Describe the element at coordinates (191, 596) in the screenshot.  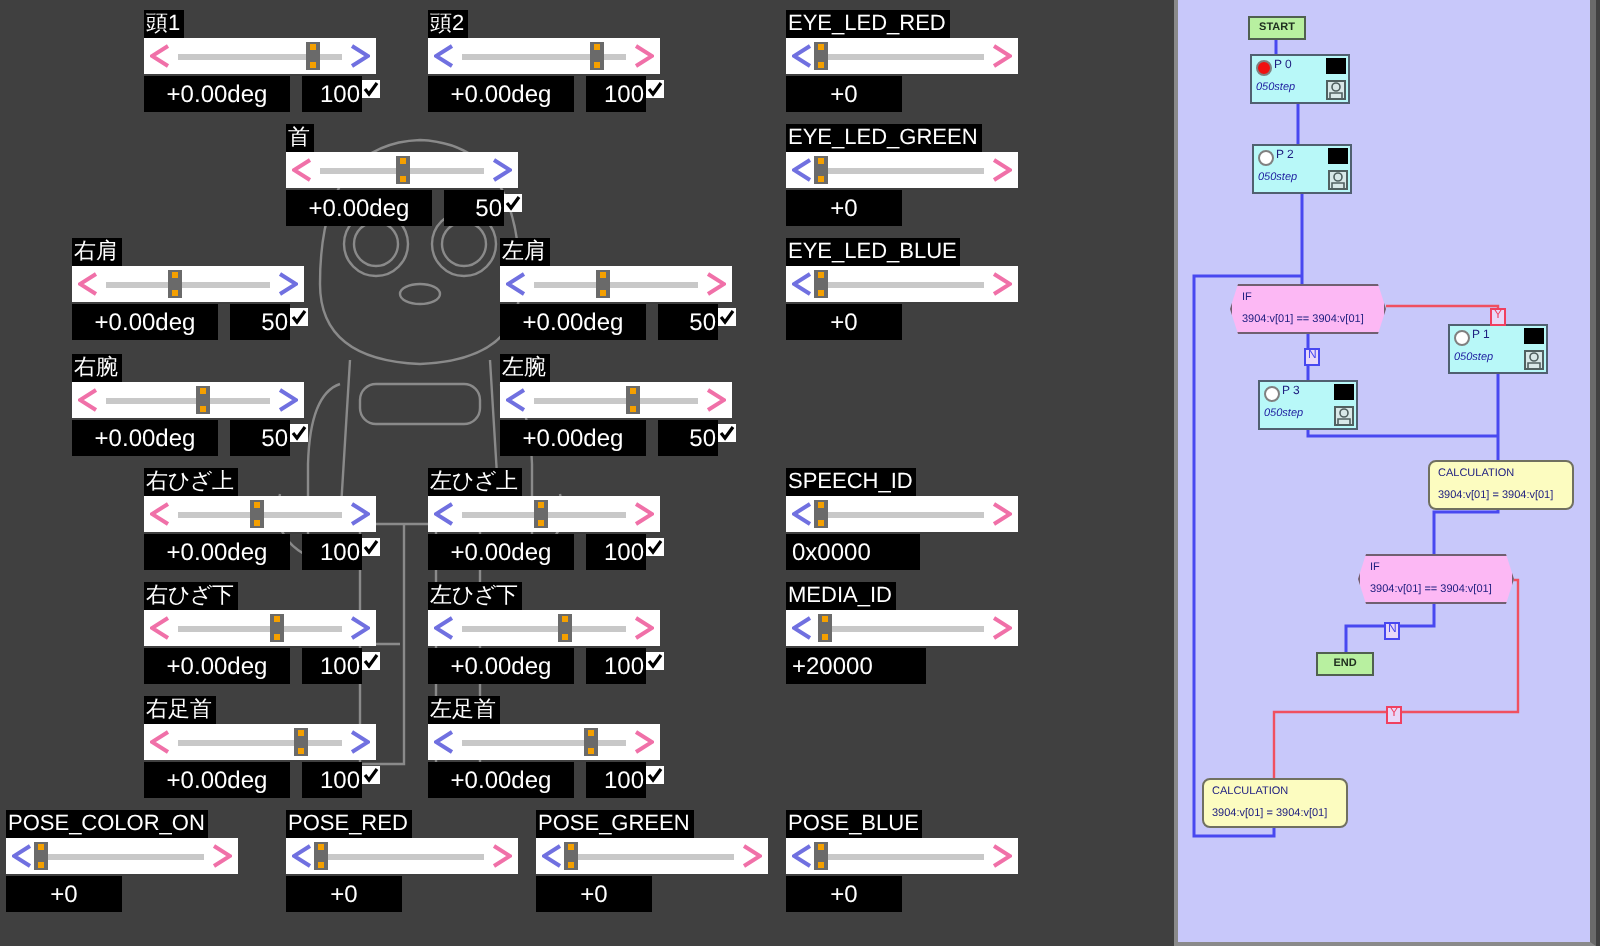
I see `joint-label: 右ひざ下` at that location.